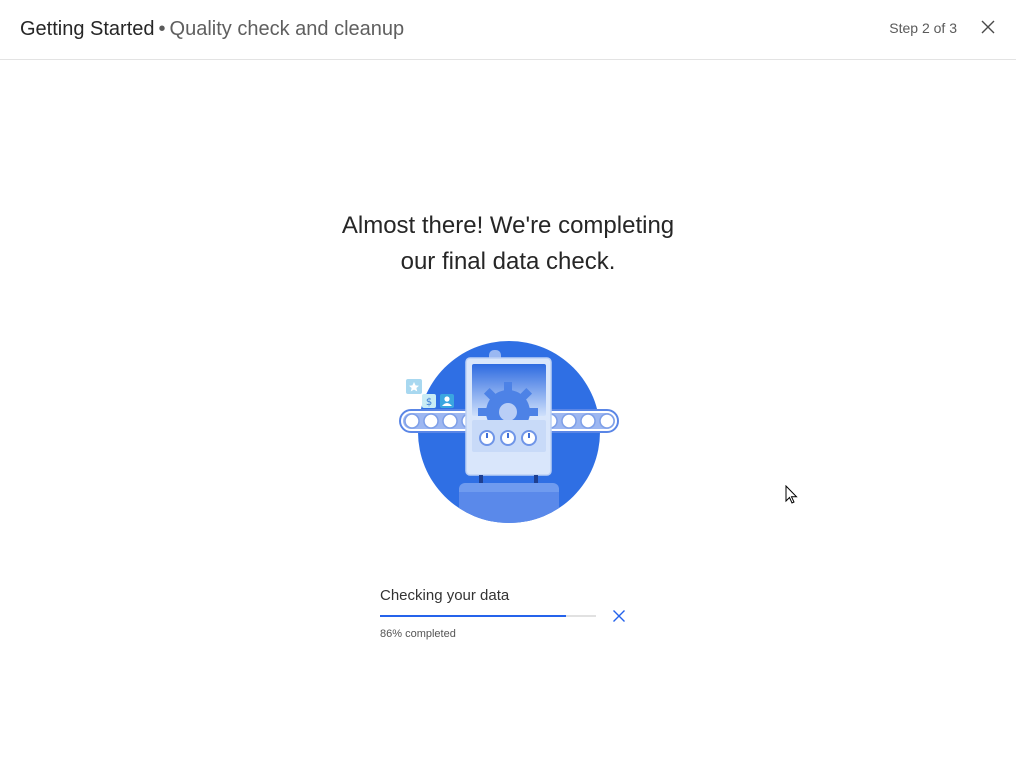  I want to click on header-title: Getting Started, so click(87, 29).